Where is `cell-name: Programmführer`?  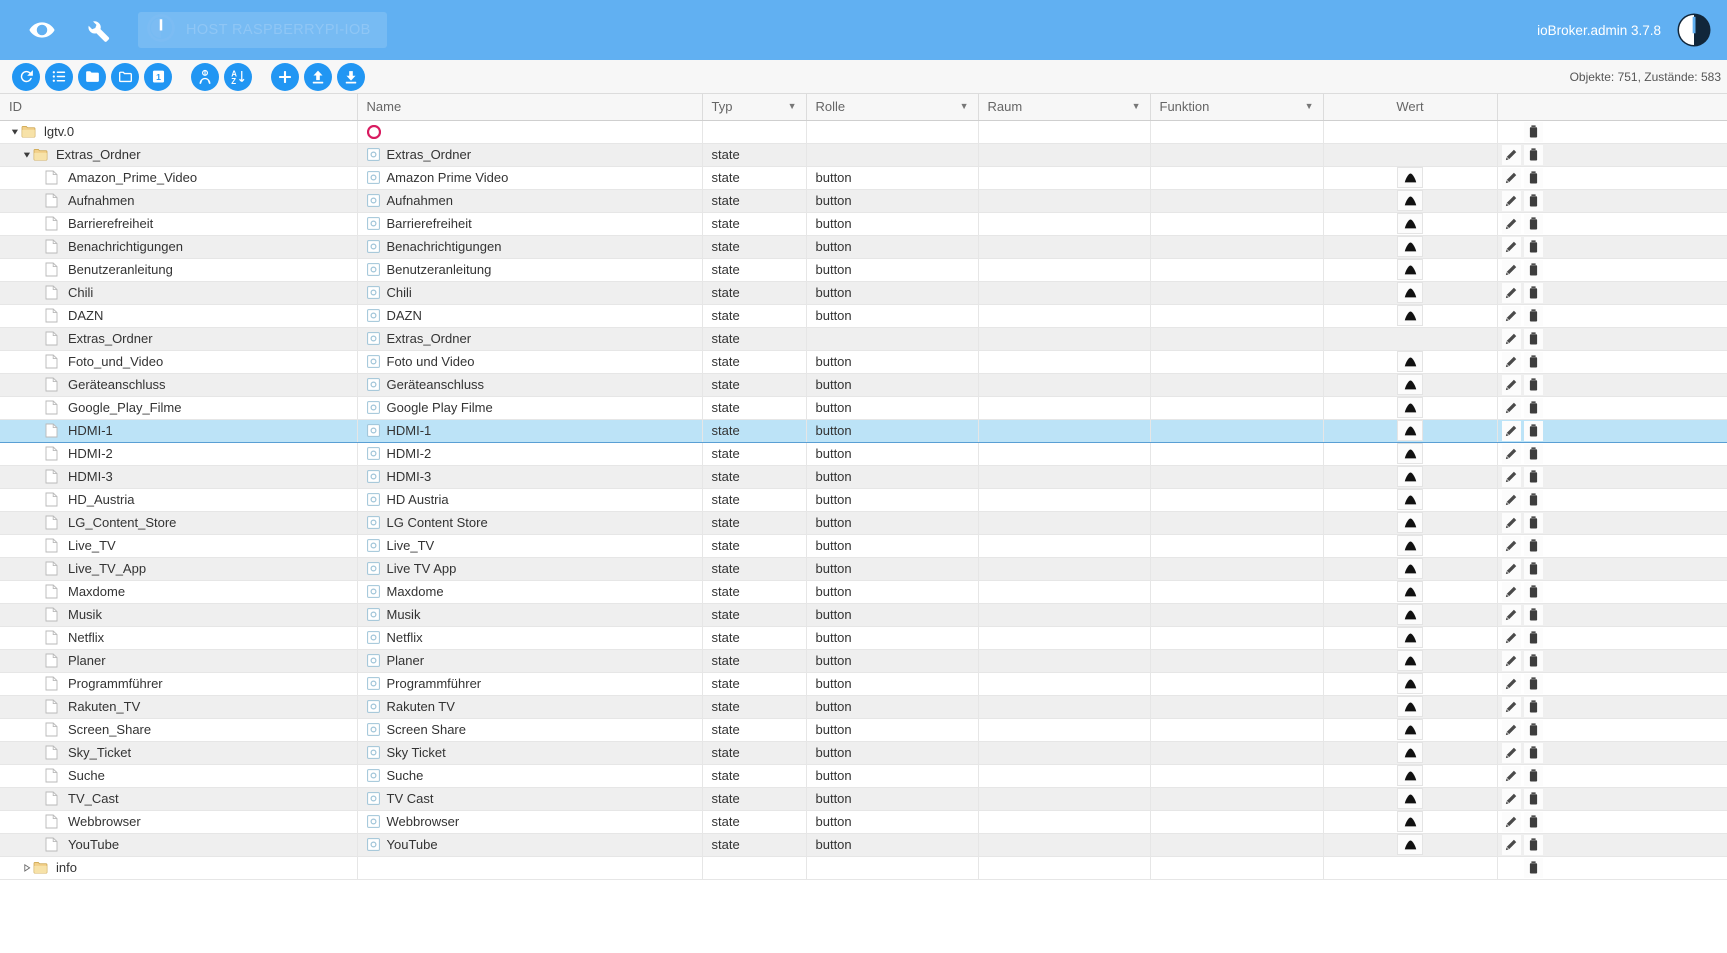
cell-name: Programmführer is located at coordinates (530, 684).